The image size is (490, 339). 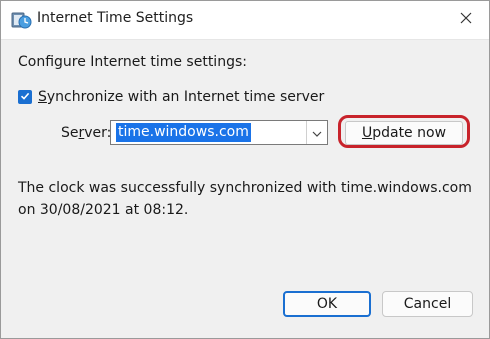 I want to click on chevron-down-icon, so click(x=317, y=133).